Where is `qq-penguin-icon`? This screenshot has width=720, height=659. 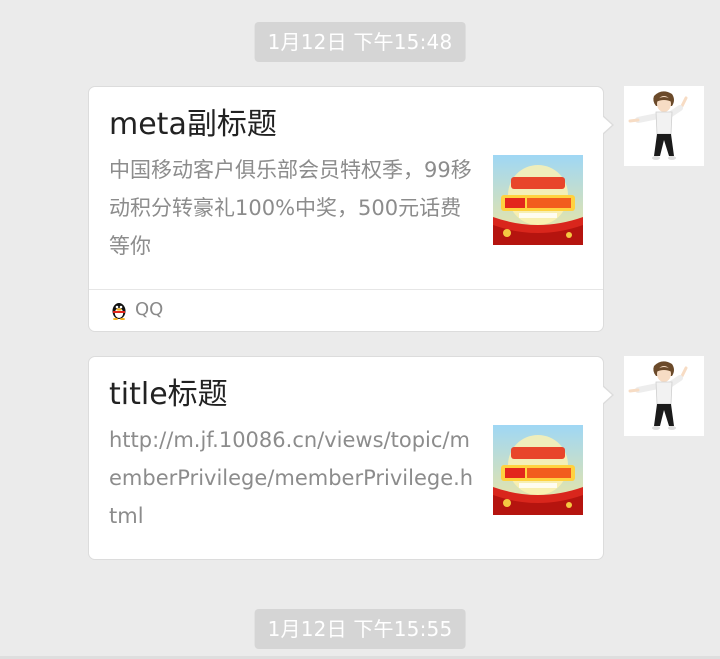 qq-penguin-icon is located at coordinates (119, 311).